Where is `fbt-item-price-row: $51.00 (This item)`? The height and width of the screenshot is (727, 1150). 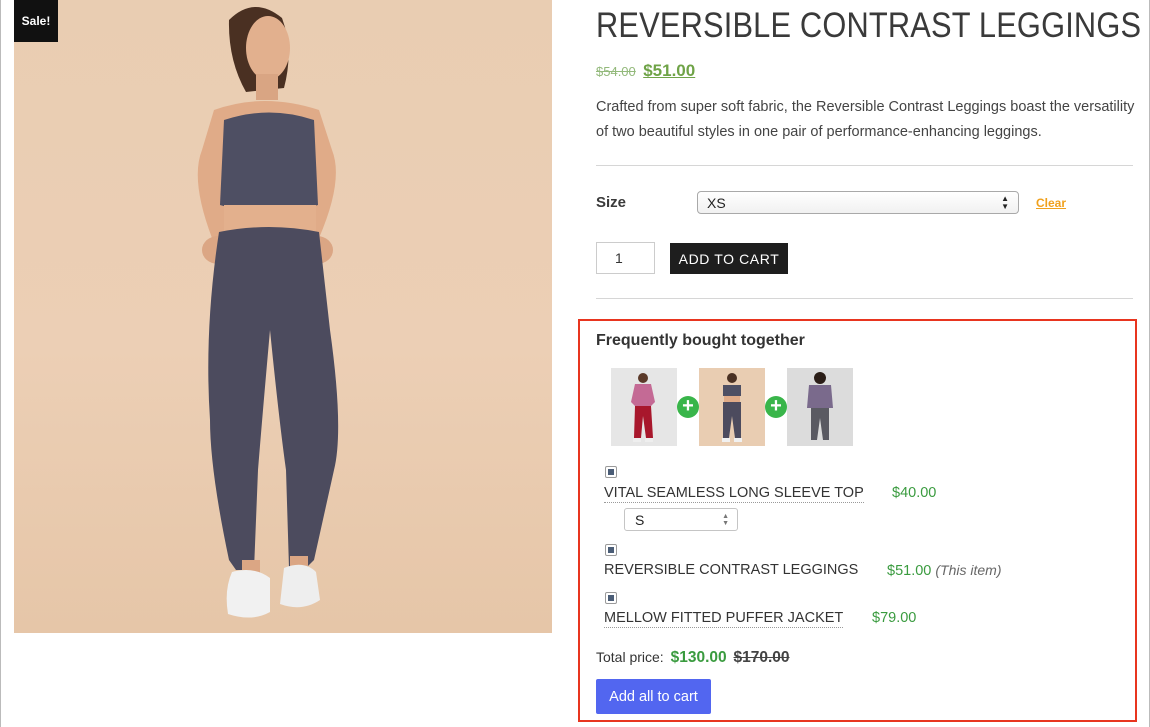 fbt-item-price-row: $51.00 (This item) is located at coordinates (944, 570).